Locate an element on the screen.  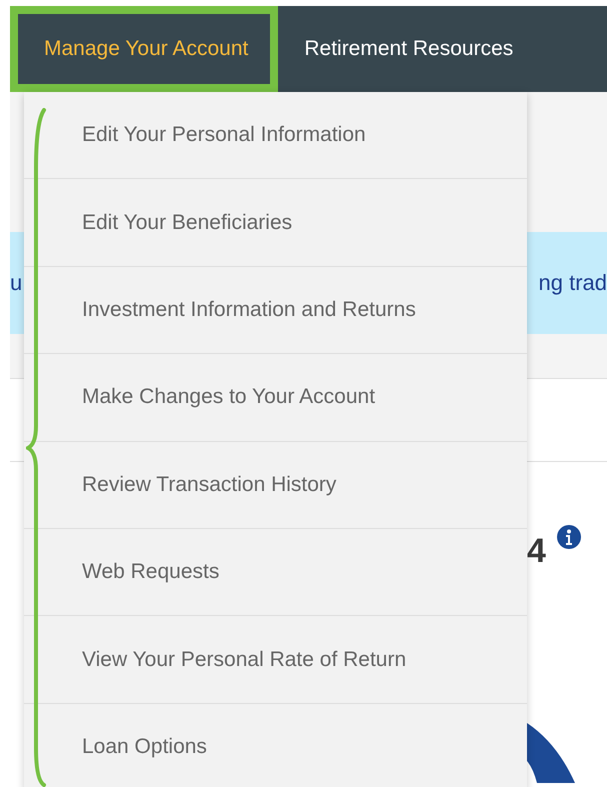
menu-item: Edit Your Personal Information is located at coordinates (275, 136).